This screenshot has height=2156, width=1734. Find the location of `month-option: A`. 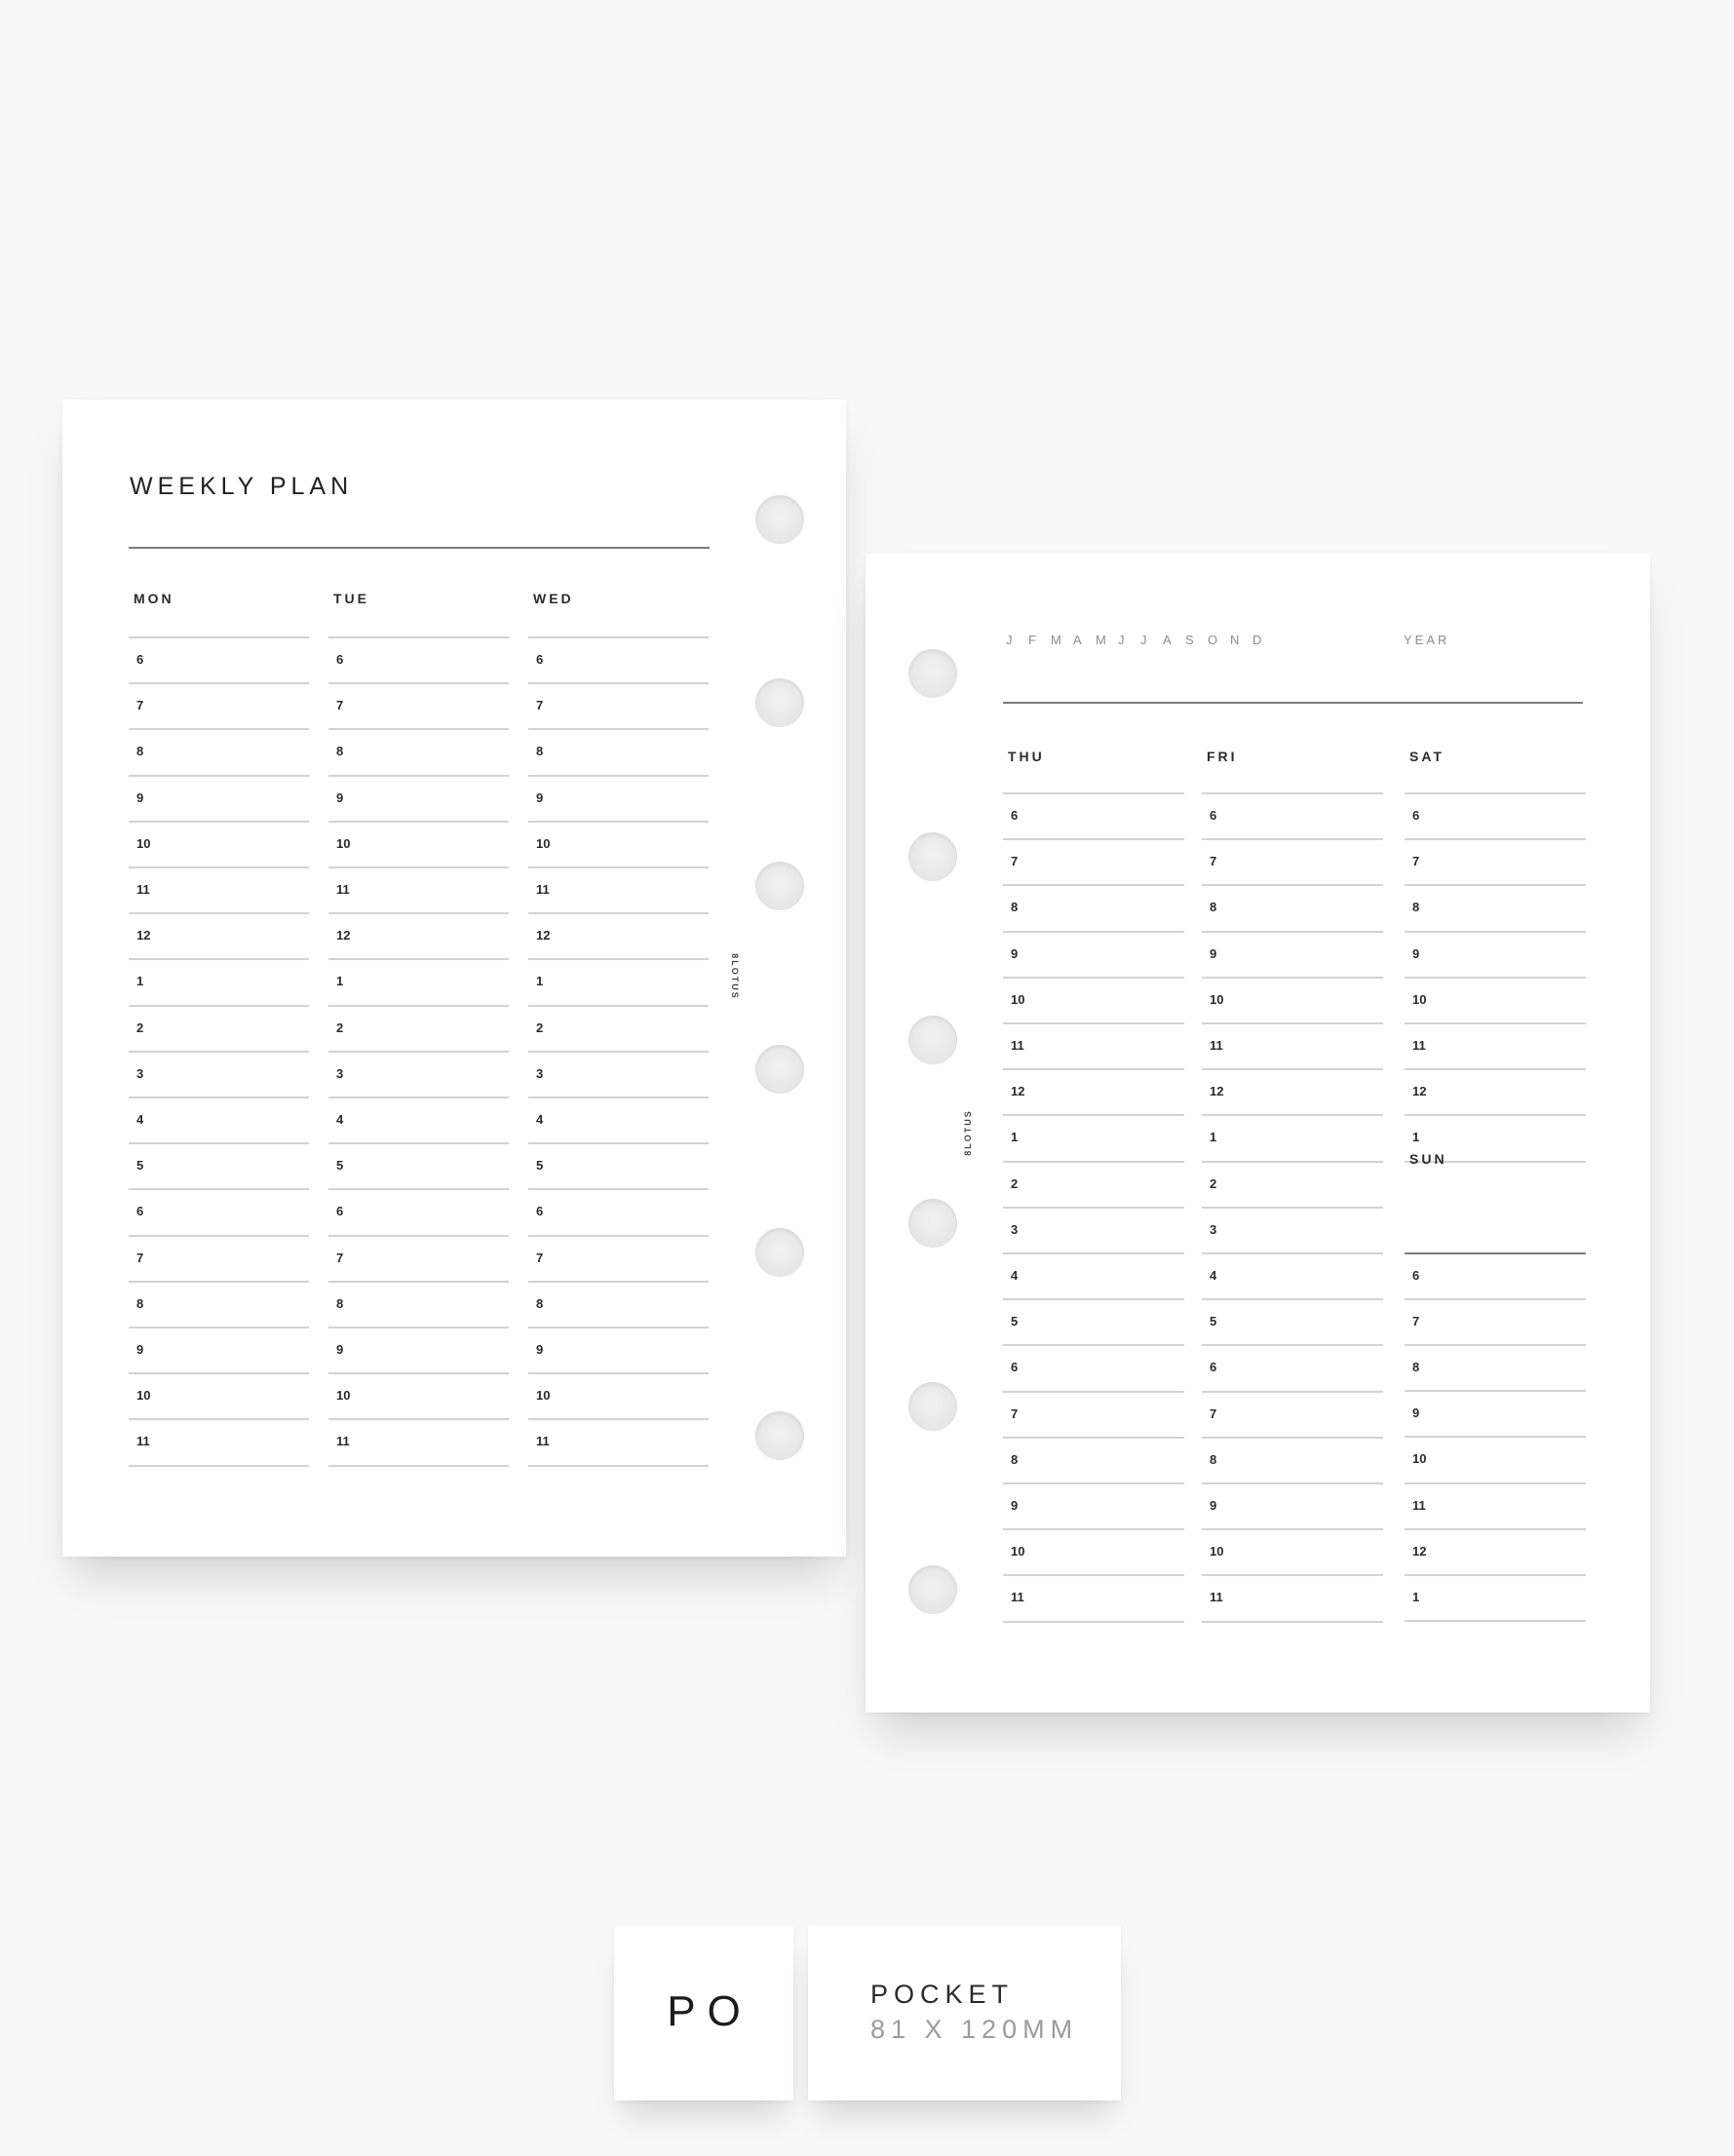

month-option: A is located at coordinates (1085, 640).